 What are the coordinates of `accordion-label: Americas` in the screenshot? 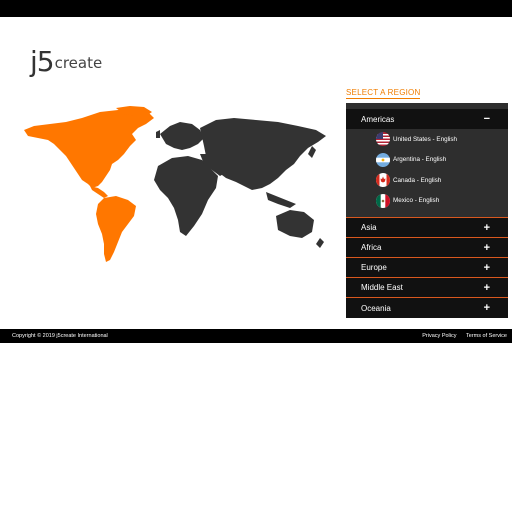 It's located at (378, 119).